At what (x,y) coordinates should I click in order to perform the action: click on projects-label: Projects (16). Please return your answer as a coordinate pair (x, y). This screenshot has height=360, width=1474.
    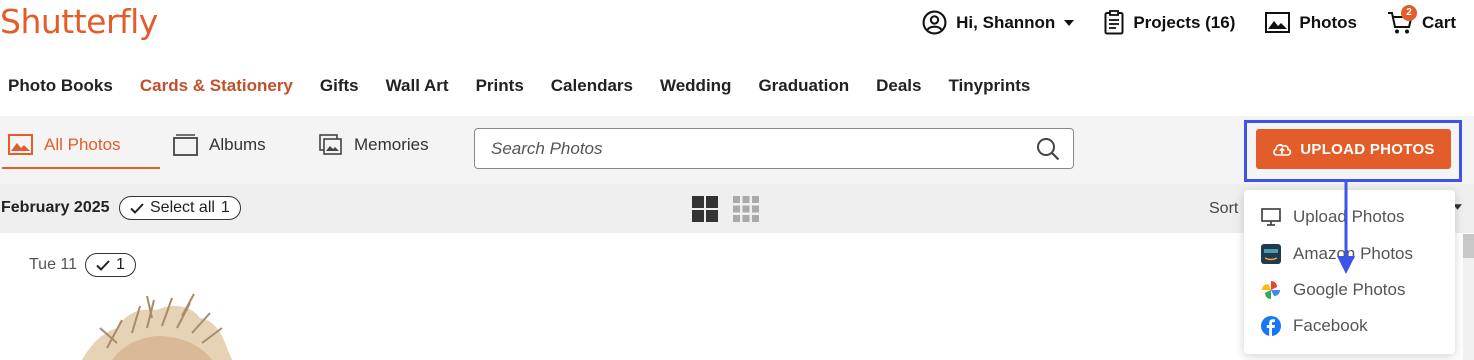
    Looking at the image, I should click on (1184, 22).